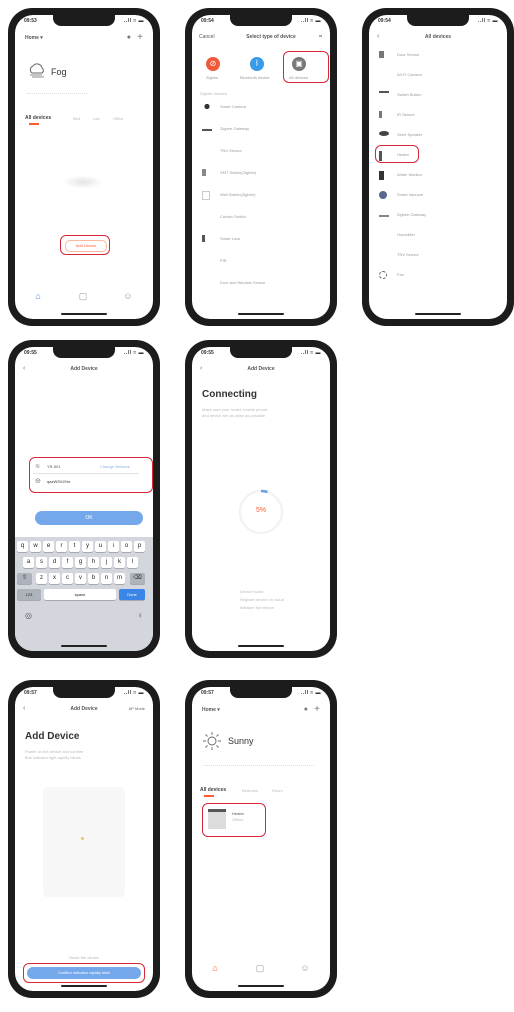 This screenshot has width=514, height=1012. I want to click on key-a: a, so click(28, 562).